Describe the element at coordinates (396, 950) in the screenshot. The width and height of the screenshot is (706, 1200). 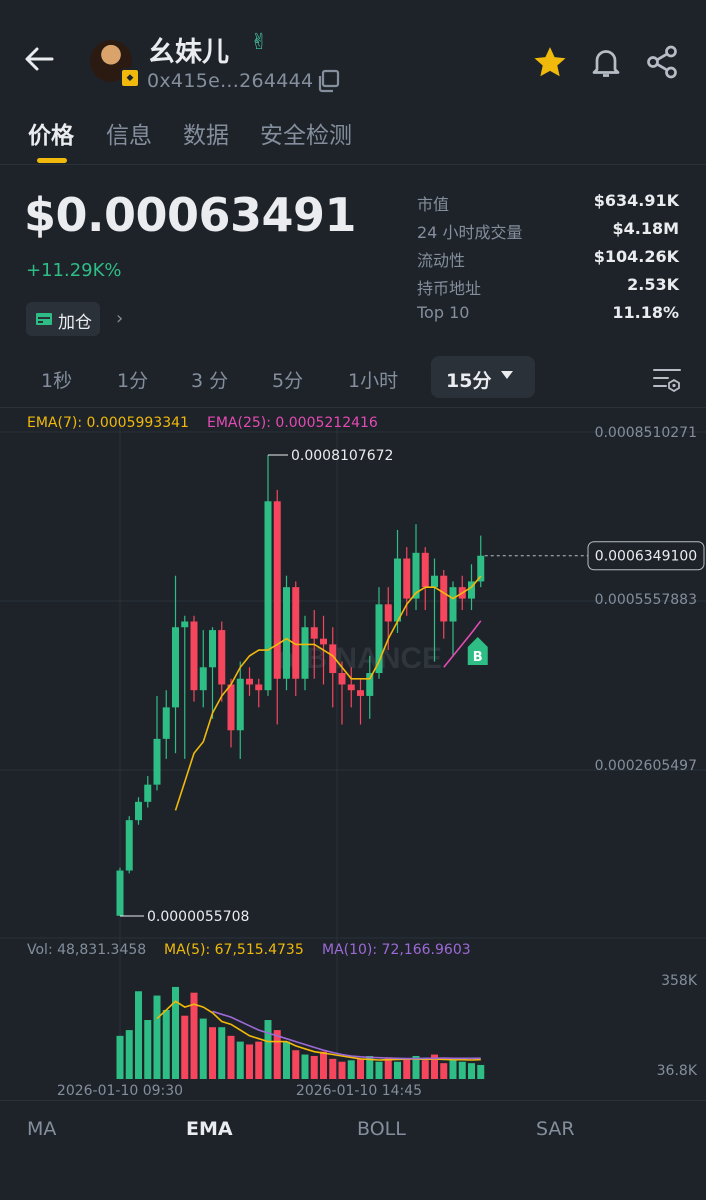
I see `ma10-legend: MA(10): 72,166.9603` at that location.